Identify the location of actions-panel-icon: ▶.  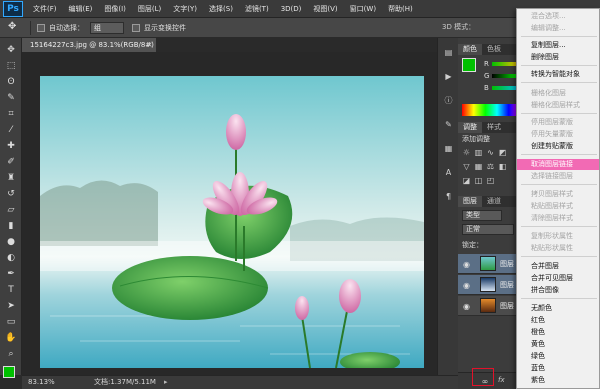
(448, 76).